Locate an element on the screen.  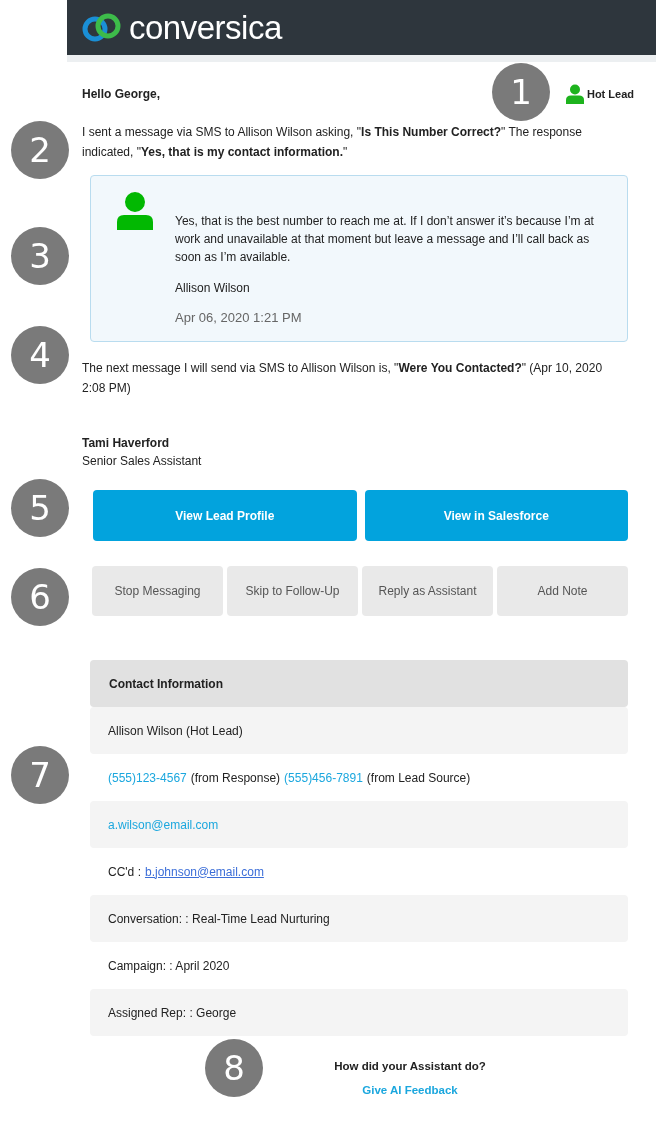
feedback-question: How did your Assistant do? is located at coordinates (410, 1066).